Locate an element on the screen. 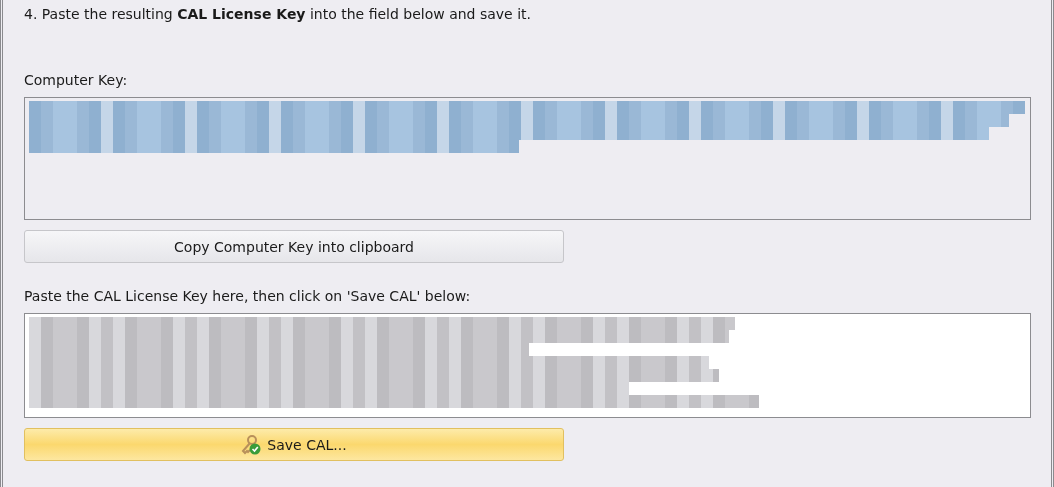  field-label: Paste the CAL License Key here, then click on 'Save CAL' below: is located at coordinates (247, 296).